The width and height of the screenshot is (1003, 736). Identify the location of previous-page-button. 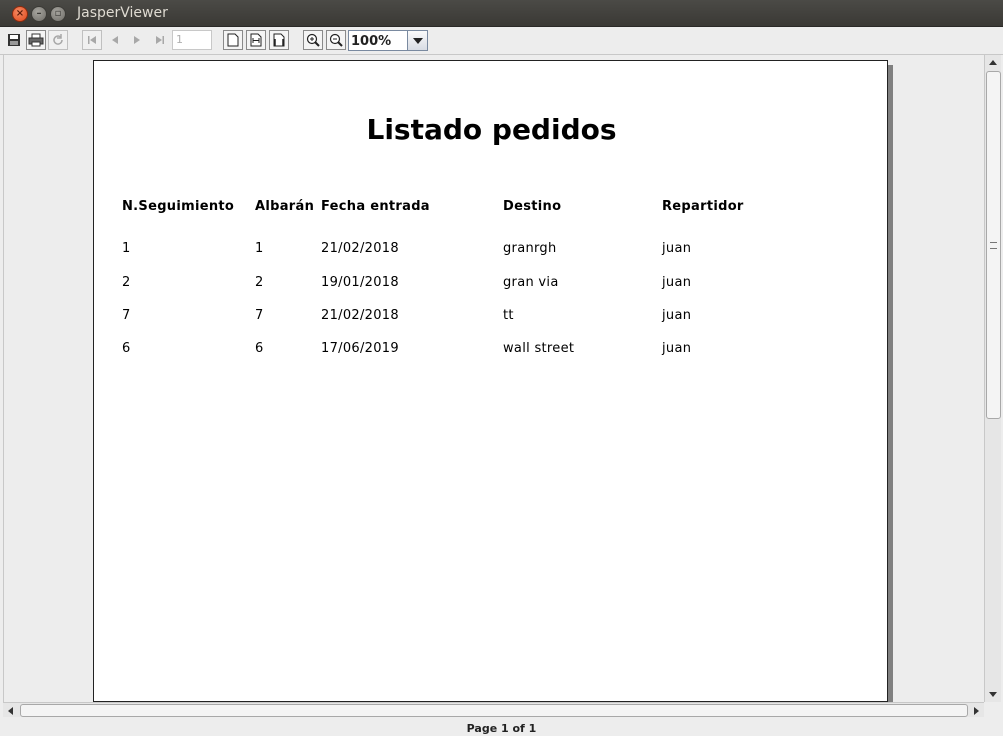
(115, 40).